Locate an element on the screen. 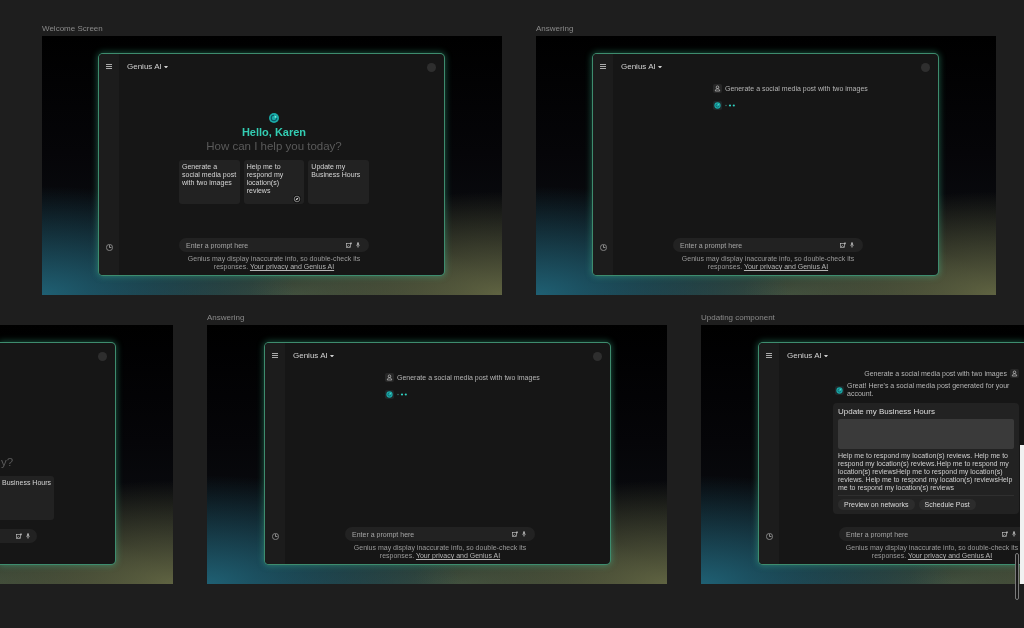 Image resolution: width=1024 pixels, height=628 pixels. greeting-subtitle: y? is located at coordinates (7, 462).